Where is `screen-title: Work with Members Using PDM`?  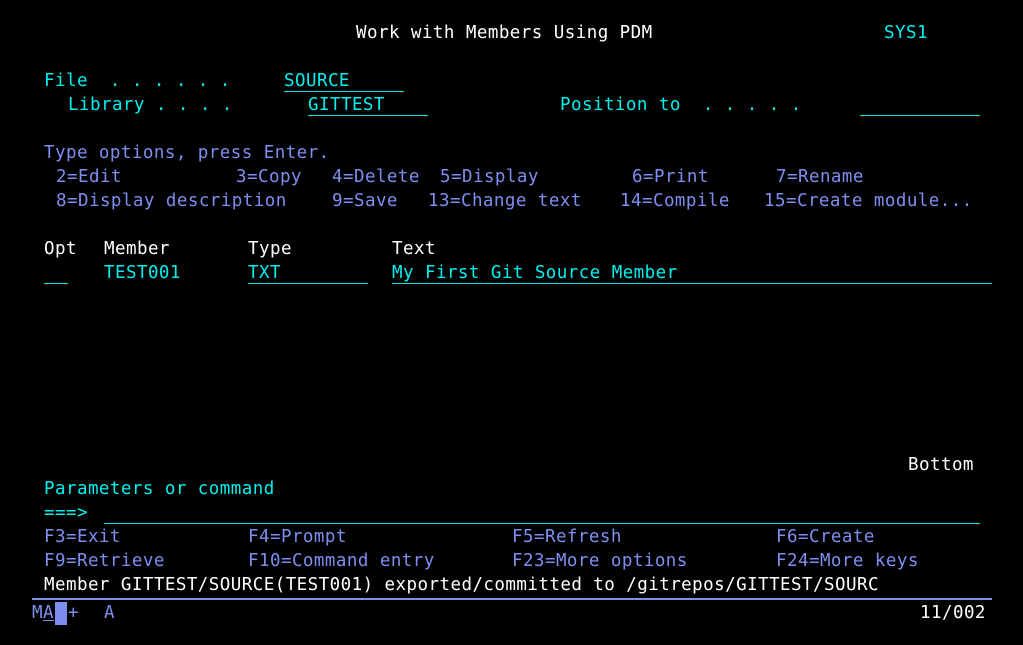
screen-title: Work with Members Using PDM is located at coordinates (504, 33).